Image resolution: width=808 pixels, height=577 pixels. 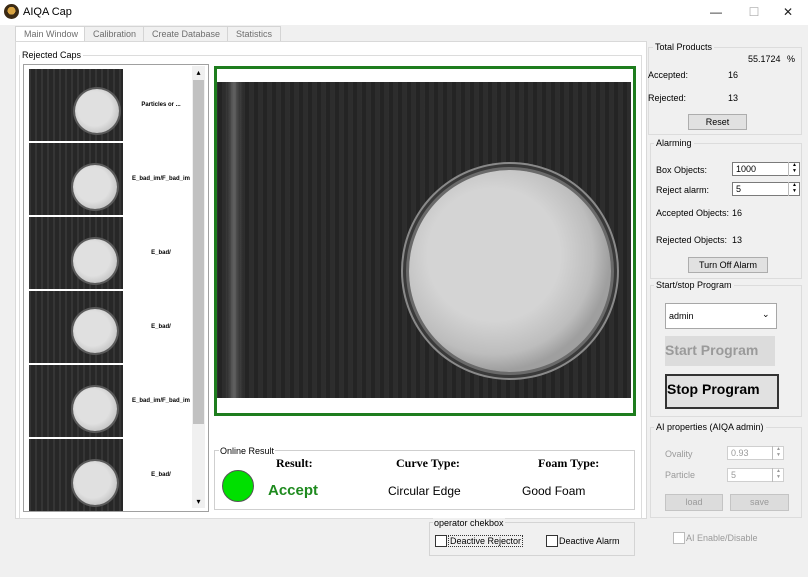 I want to click on foam-type-heading: Foam Type:, so click(x=569, y=463).